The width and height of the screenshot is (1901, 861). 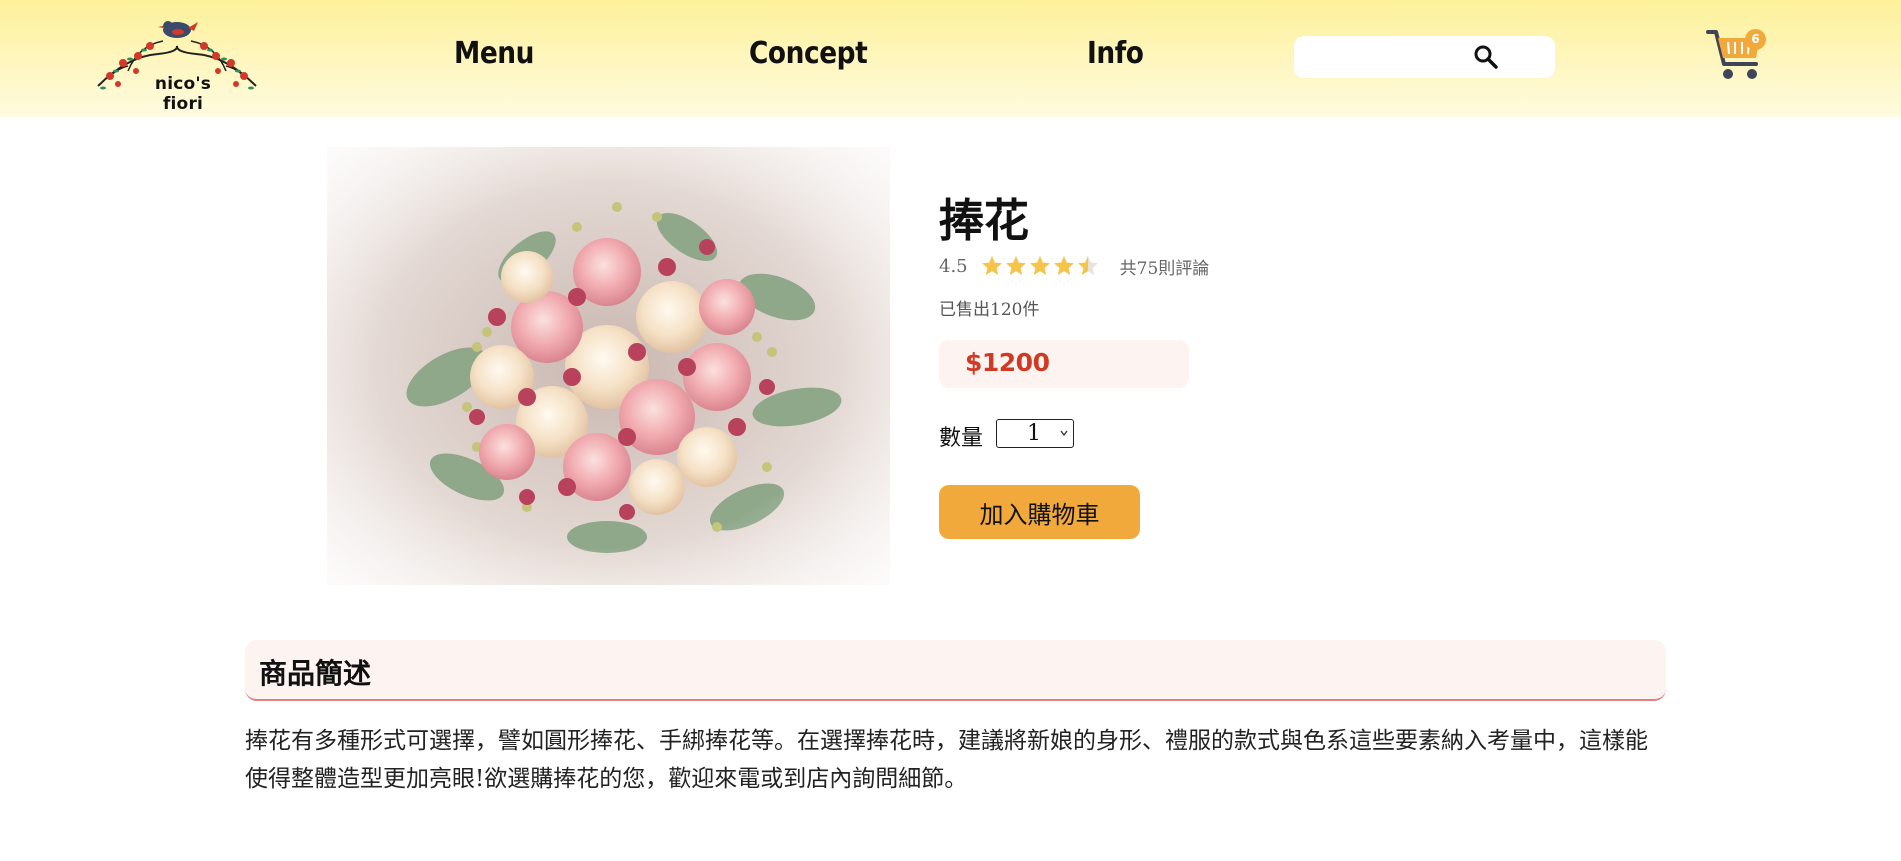 I want to click on rating-row: 4.5 共75則評論, so click(x=1074, y=266).